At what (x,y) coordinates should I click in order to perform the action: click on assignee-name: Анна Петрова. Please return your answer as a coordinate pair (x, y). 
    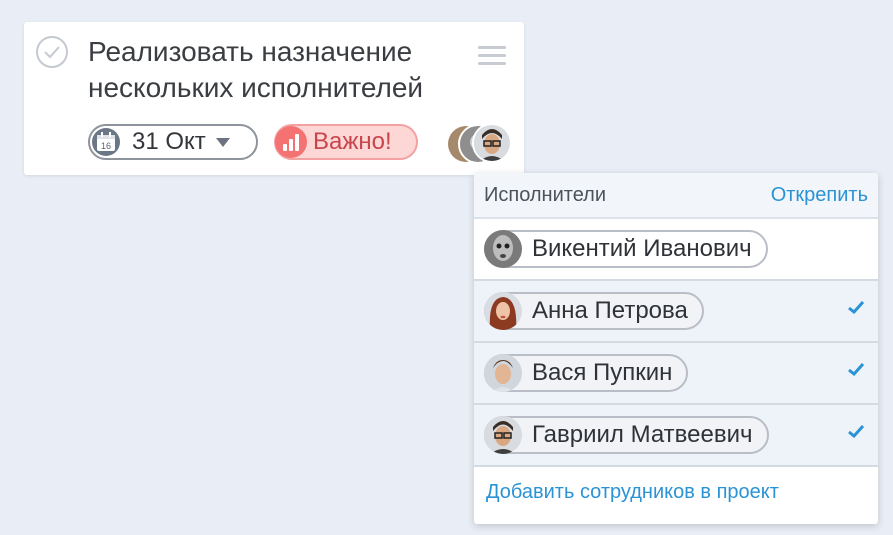
    Looking at the image, I should click on (610, 310).